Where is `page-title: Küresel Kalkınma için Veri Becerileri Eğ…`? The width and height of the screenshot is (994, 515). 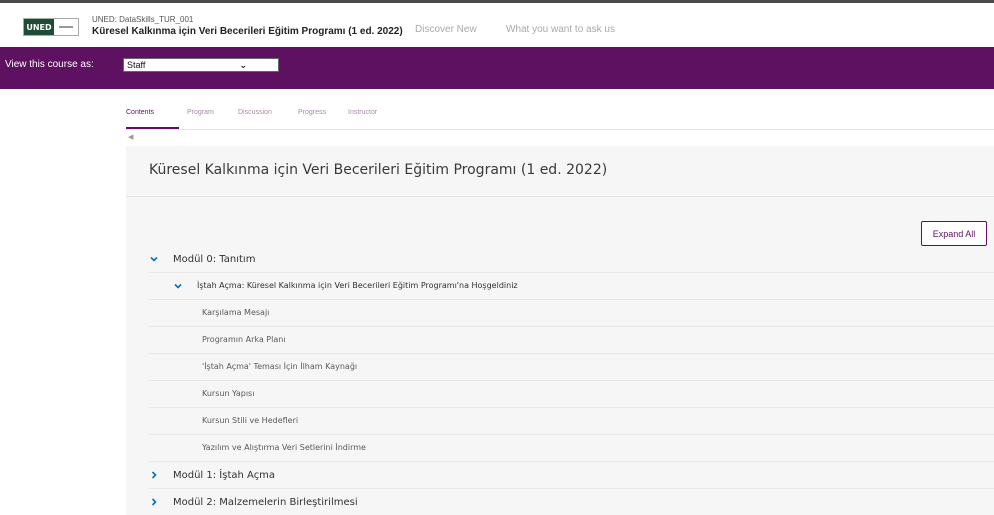
page-title: Küresel Kalkınma için Veri Becerileri Eğ… is located at coordinates (378, 170).